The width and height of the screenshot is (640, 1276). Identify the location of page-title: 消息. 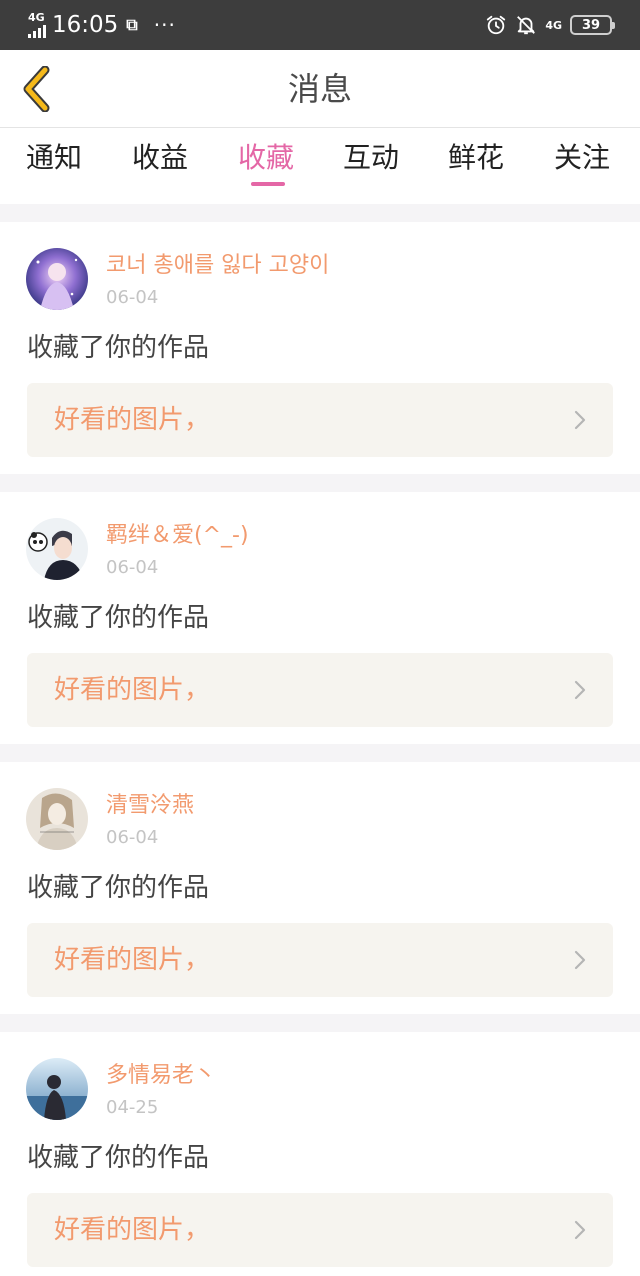
(319, 89).